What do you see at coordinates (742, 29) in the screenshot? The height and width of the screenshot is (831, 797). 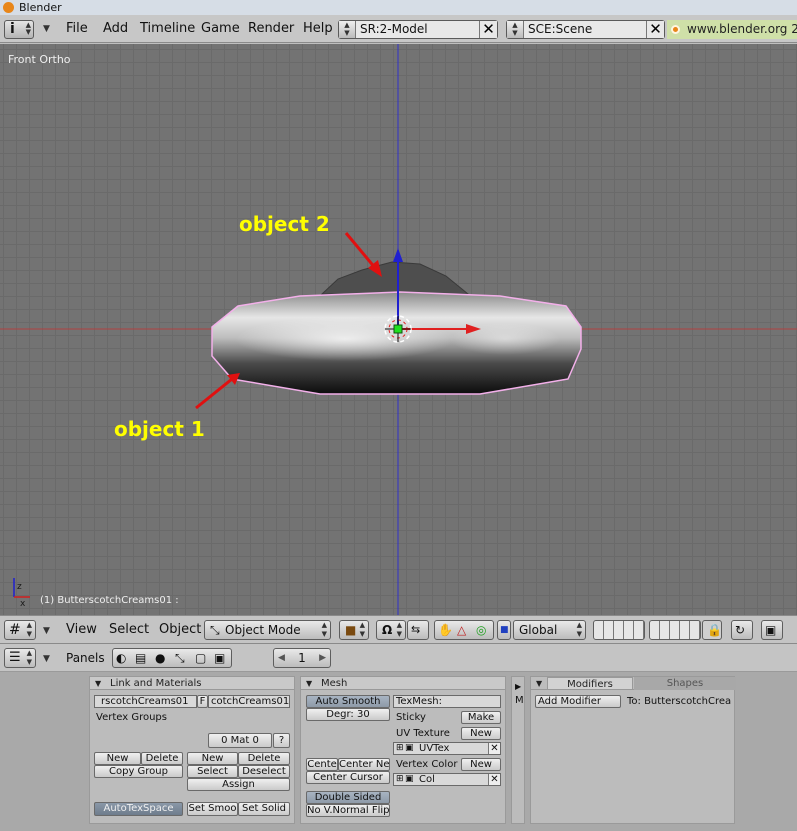 I see `site-url: www.blender.org 24` at bounding box center [742, 29].